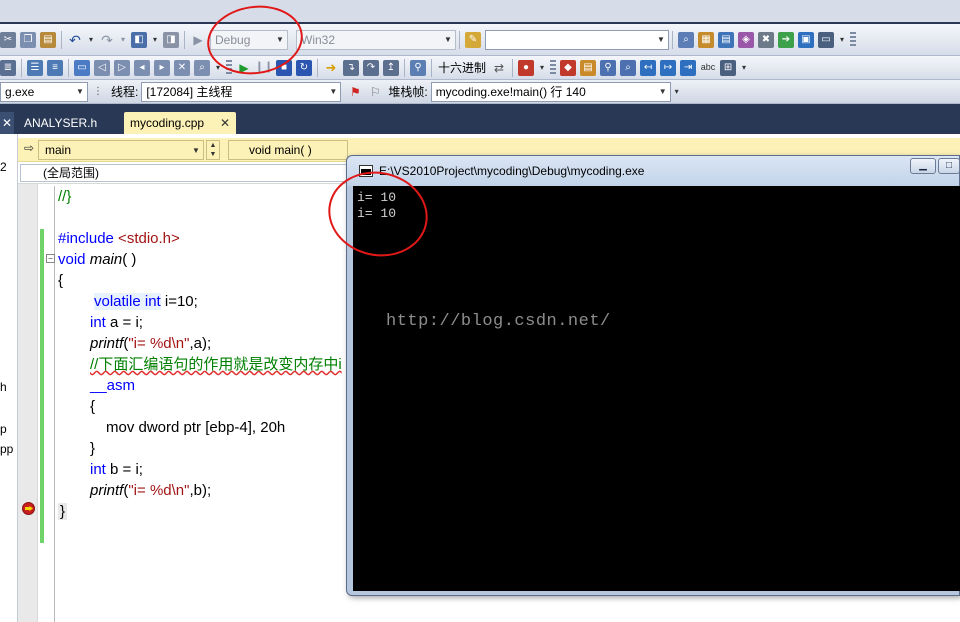 This screenshot has width=960, height=622. I want to click on comment-icon: ☰, so click(35, 67).